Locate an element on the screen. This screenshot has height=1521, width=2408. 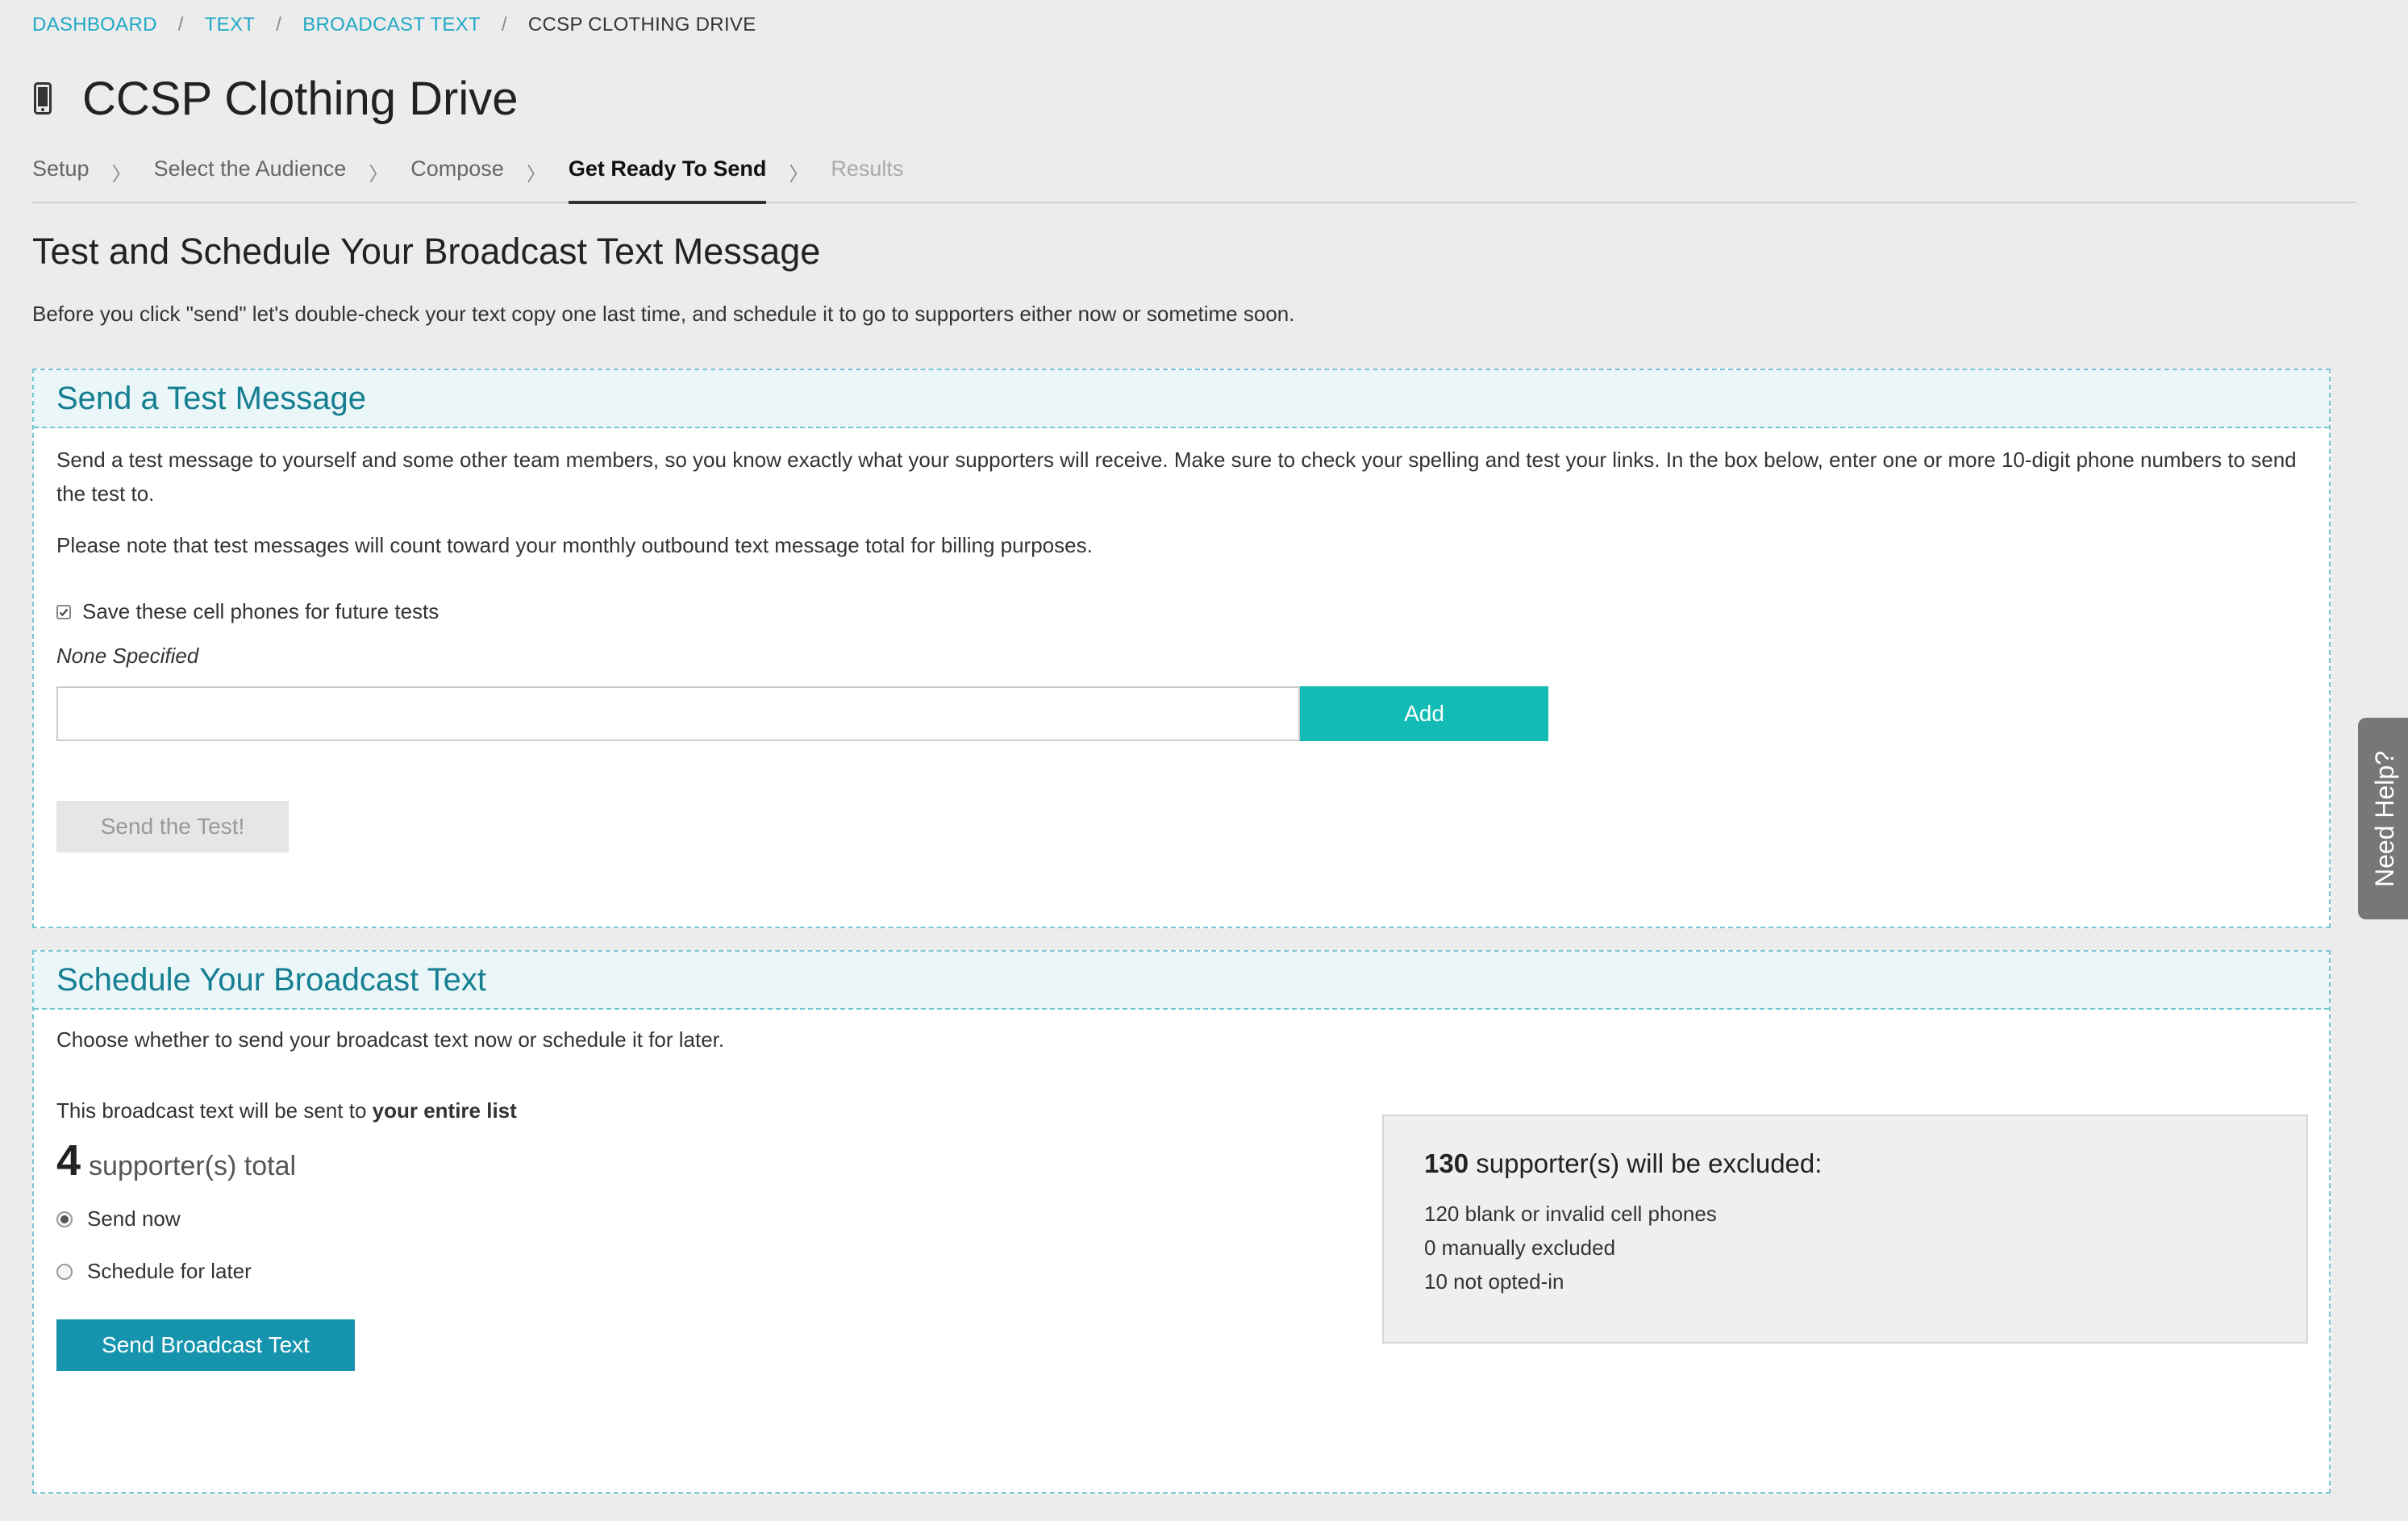
step-results: Results is located at coordinates (867, 168).